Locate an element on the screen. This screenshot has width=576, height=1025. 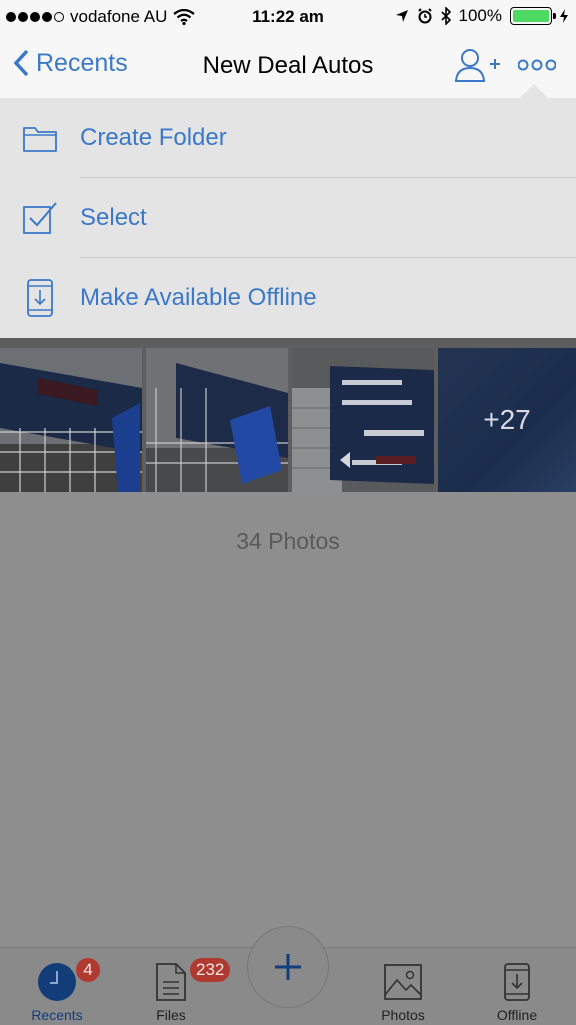
recents-badge: 4 is located at coordinates (88, 970).